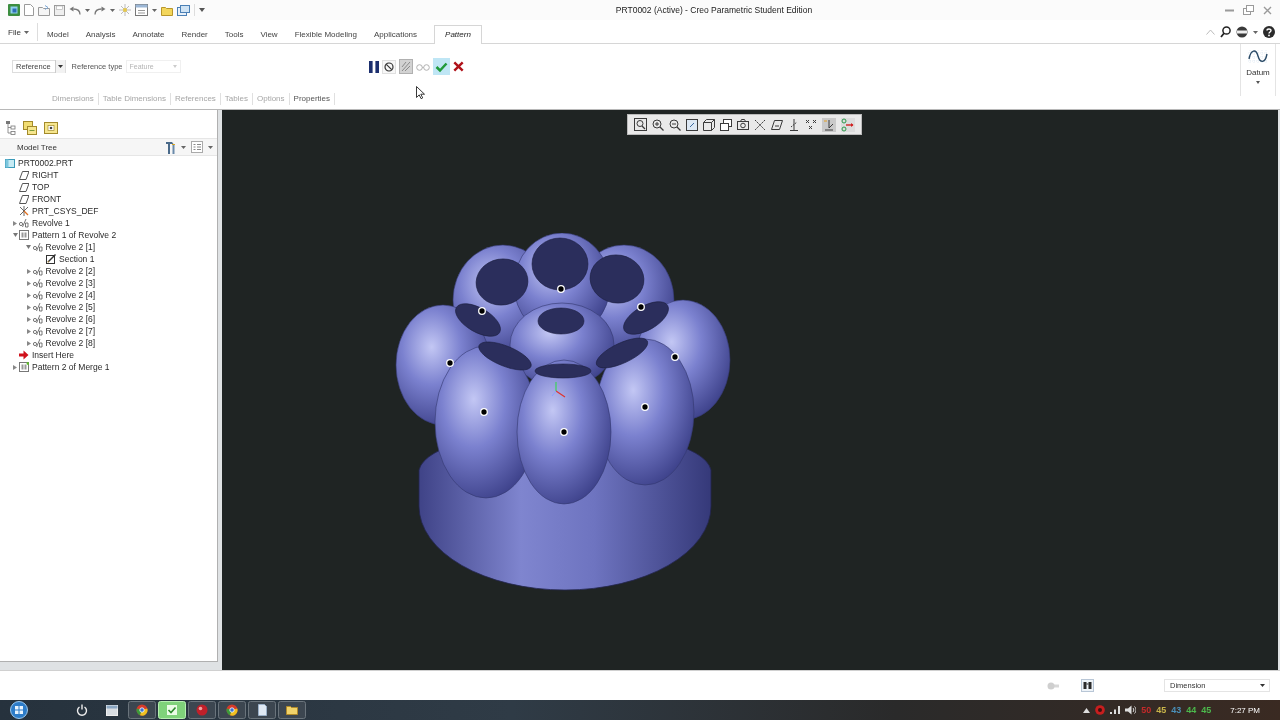  What do you see at coordinates (811, 124) in the screenshot?
I see `point-display-icon` at bounding box center [811, 124].